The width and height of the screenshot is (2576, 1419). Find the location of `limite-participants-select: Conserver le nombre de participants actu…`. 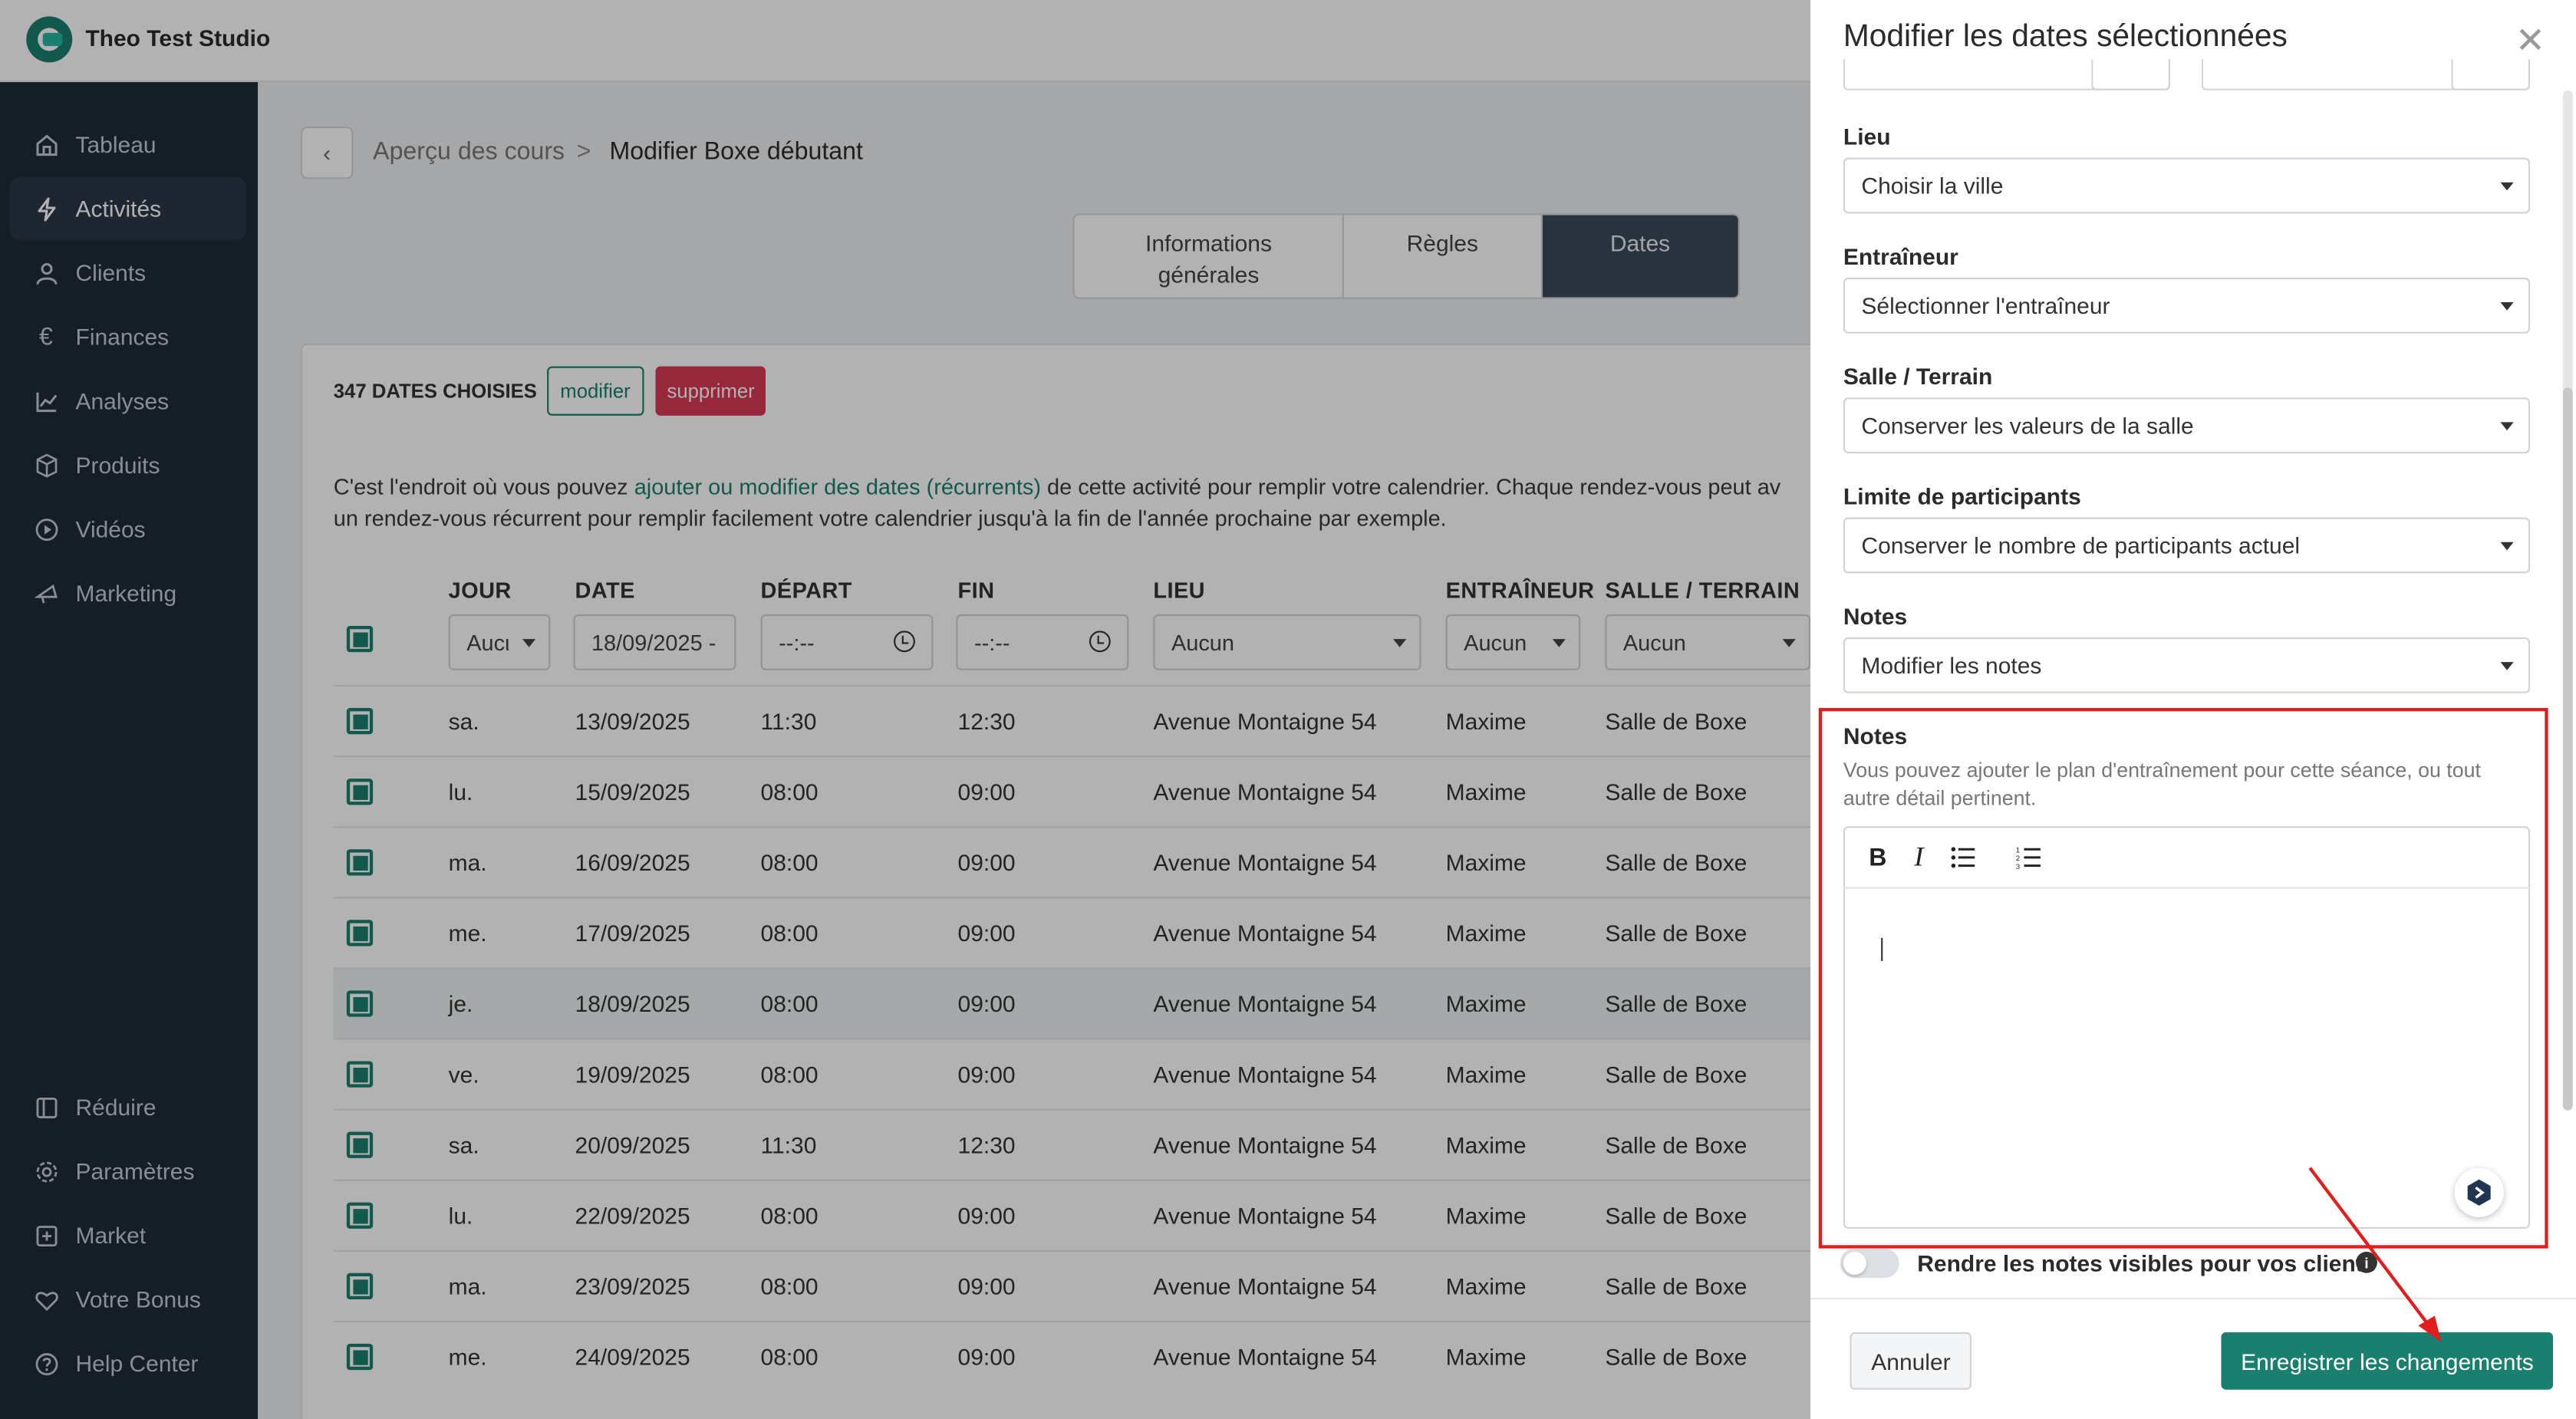

limite-participants-select: Conserver le nombre de participants actu… is located at coordinates (2187, 545).